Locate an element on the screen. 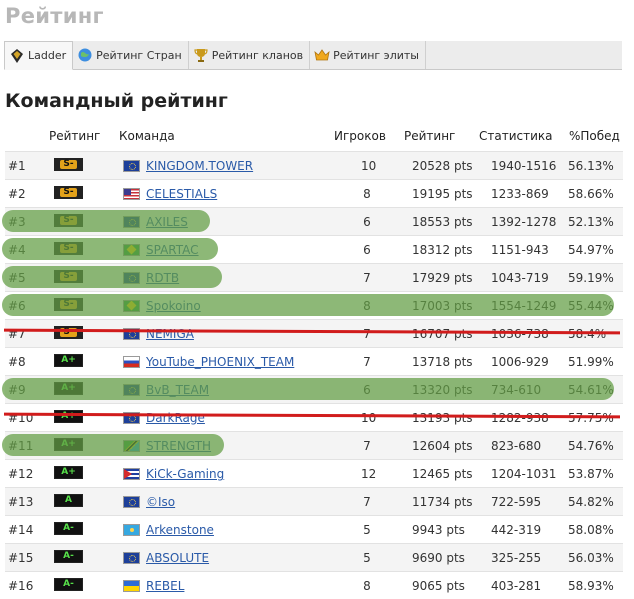  row-rating: 9943 pts is located at coordinates (438, 530).